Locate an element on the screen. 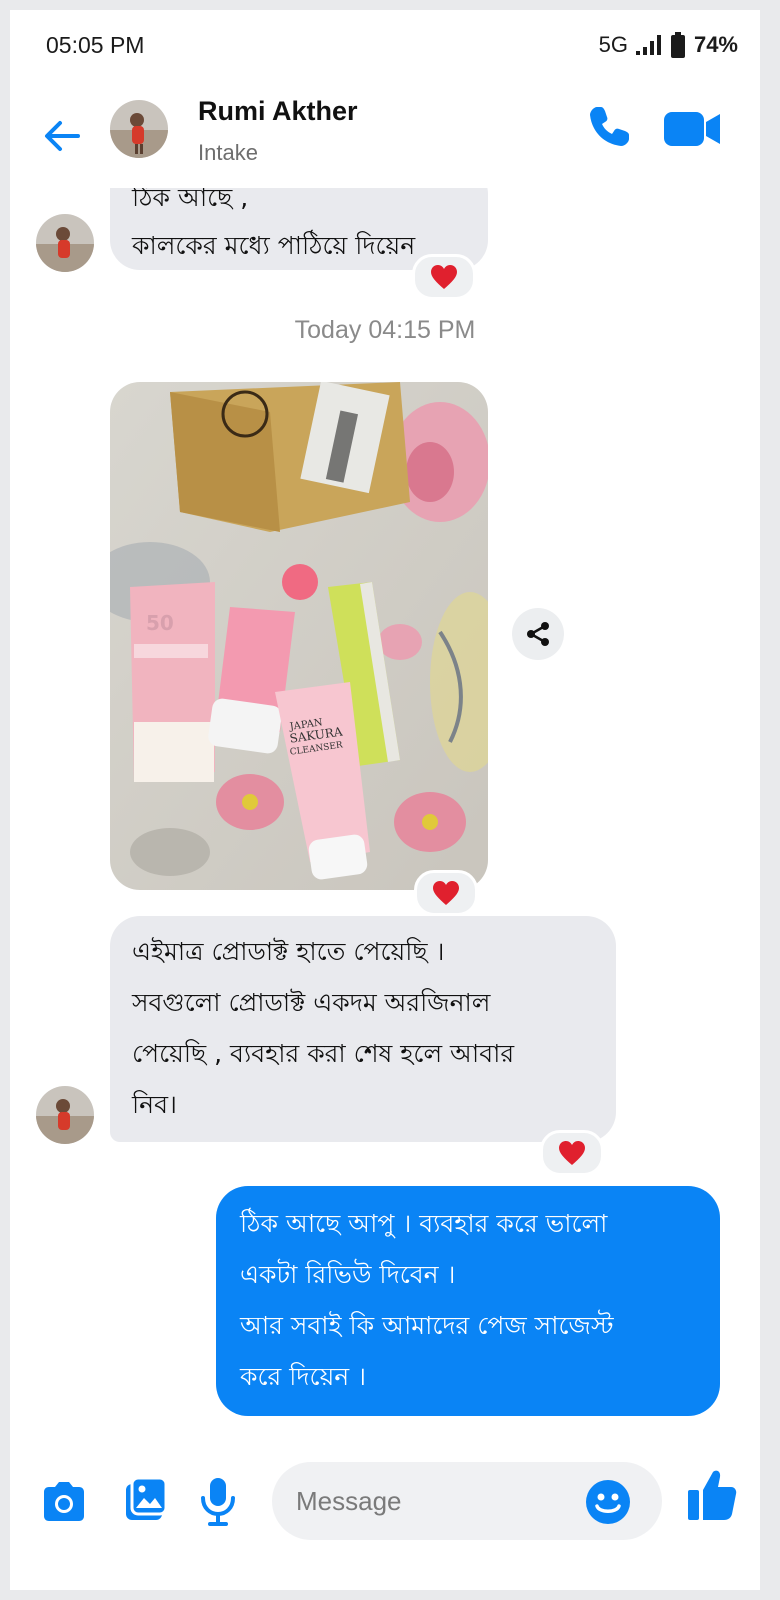 This screenshot has width=780, height=1600. contact-subtitle: Intake is located at coordinates (228, 152).